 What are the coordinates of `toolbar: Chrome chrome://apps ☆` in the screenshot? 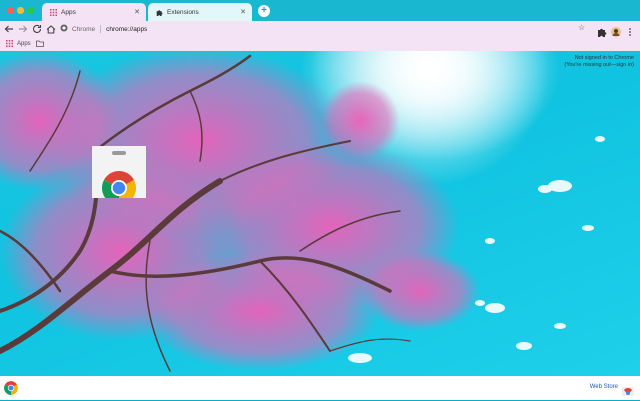 It's located at (320, 29).